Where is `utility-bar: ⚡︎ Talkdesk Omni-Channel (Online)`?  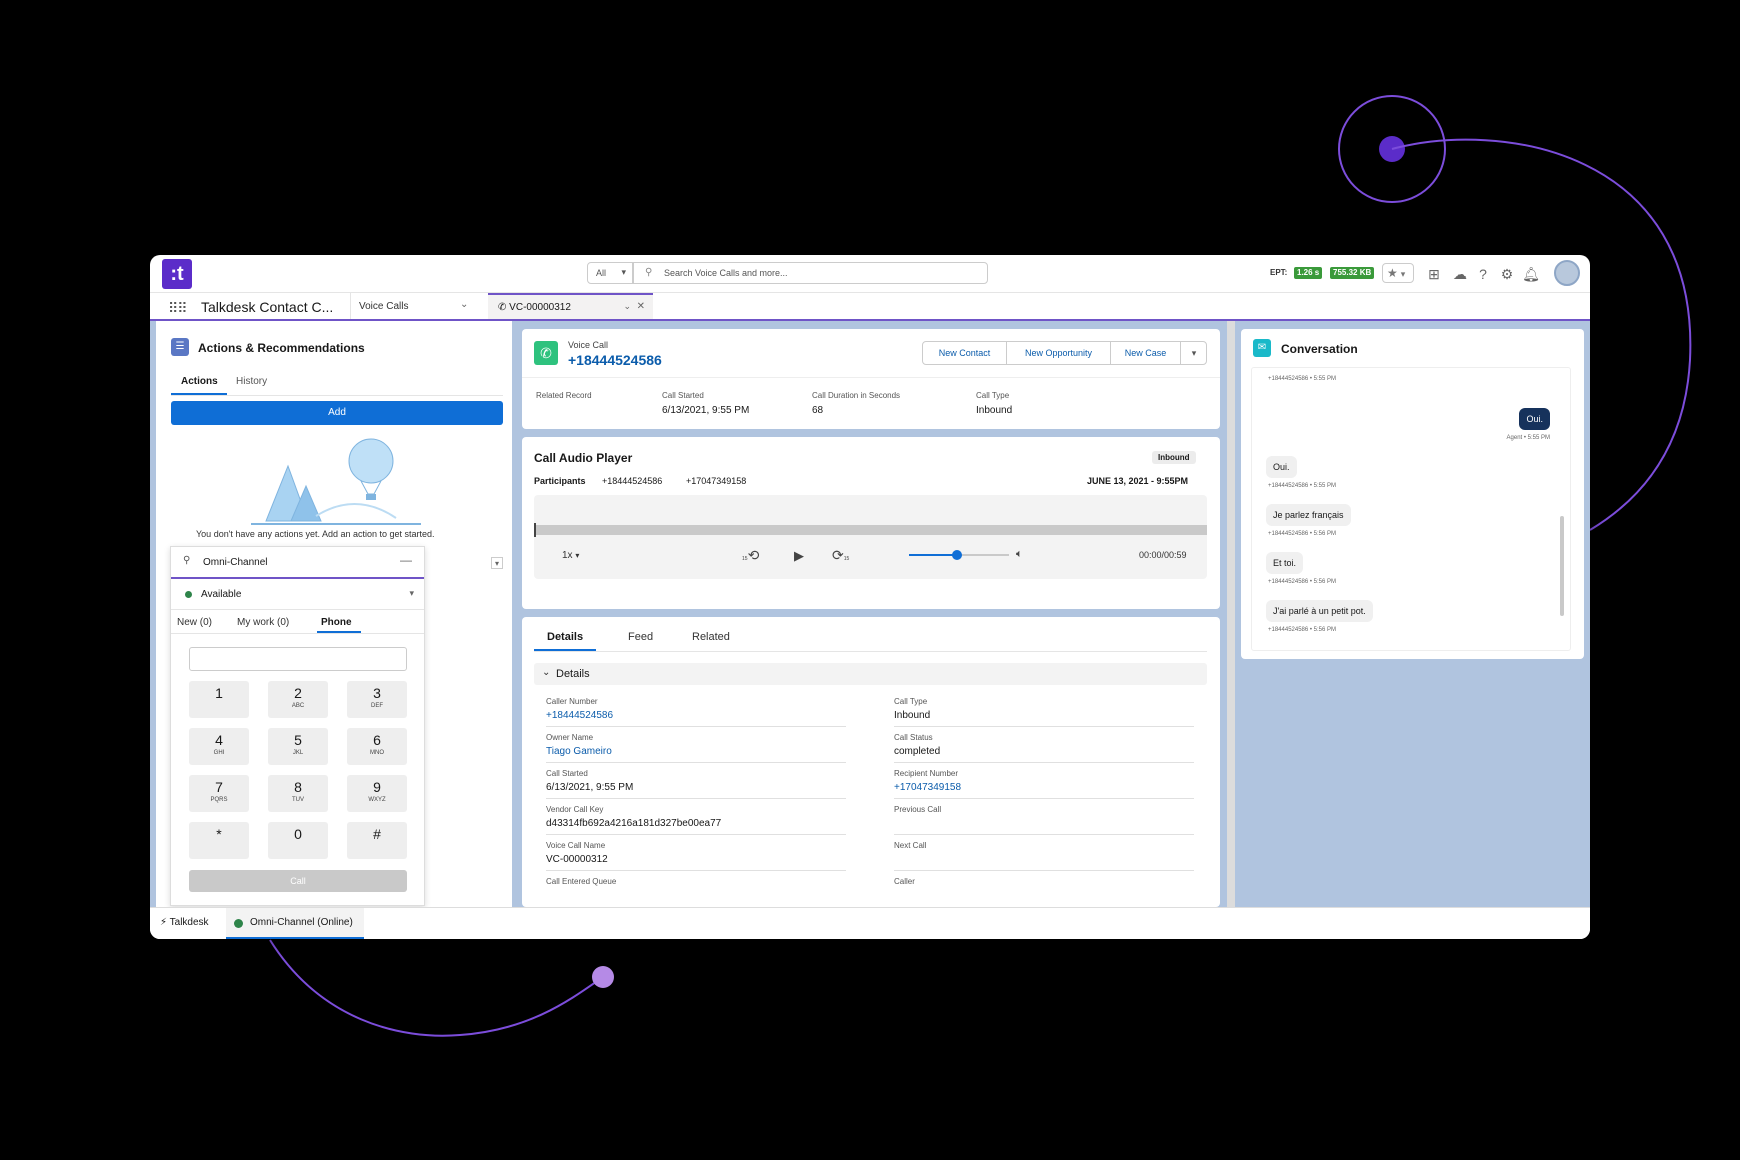 utility-bar: ⚡︎ Talkdesk Omni-Channel (Online) is located at coordinates (870, 923).